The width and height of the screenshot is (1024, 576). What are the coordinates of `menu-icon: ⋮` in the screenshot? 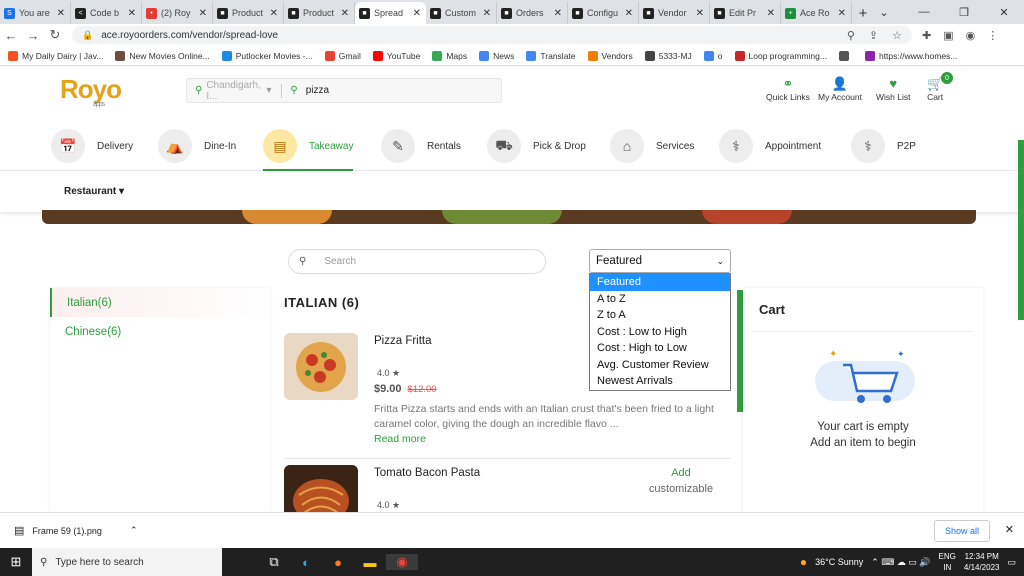 It's located at (992, 35).